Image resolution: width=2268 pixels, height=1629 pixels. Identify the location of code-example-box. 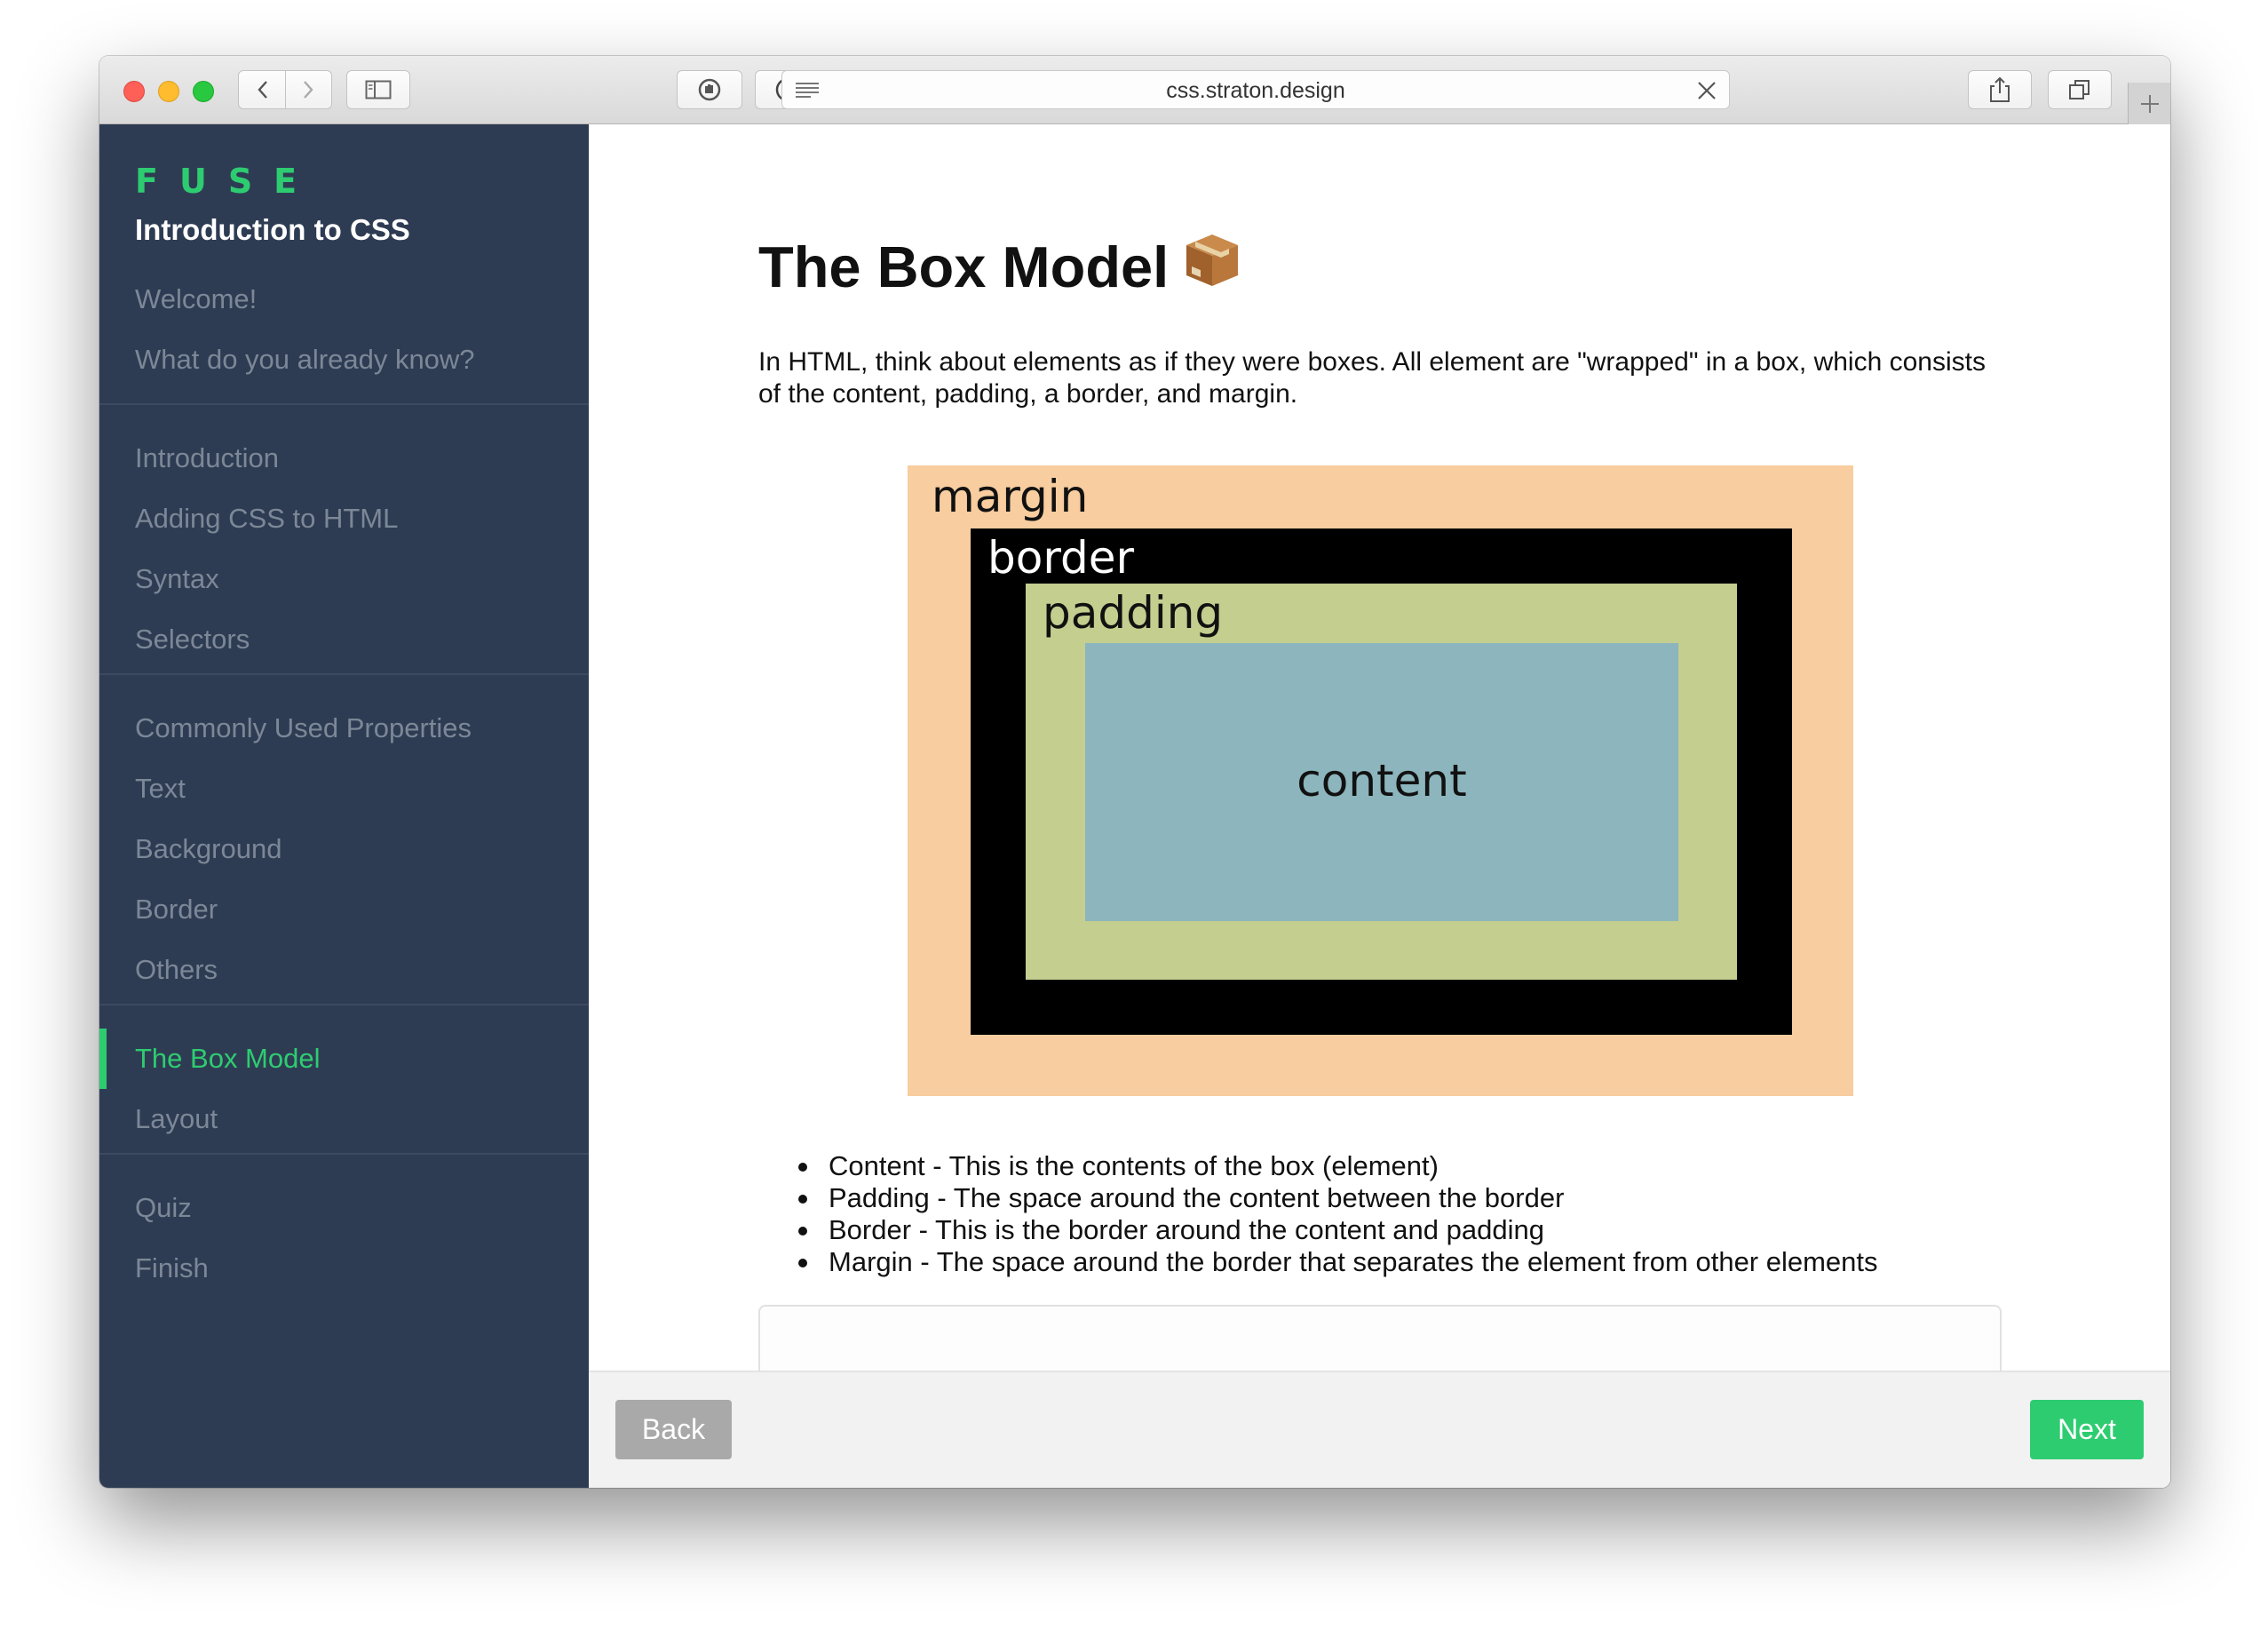
(1380, 1340).